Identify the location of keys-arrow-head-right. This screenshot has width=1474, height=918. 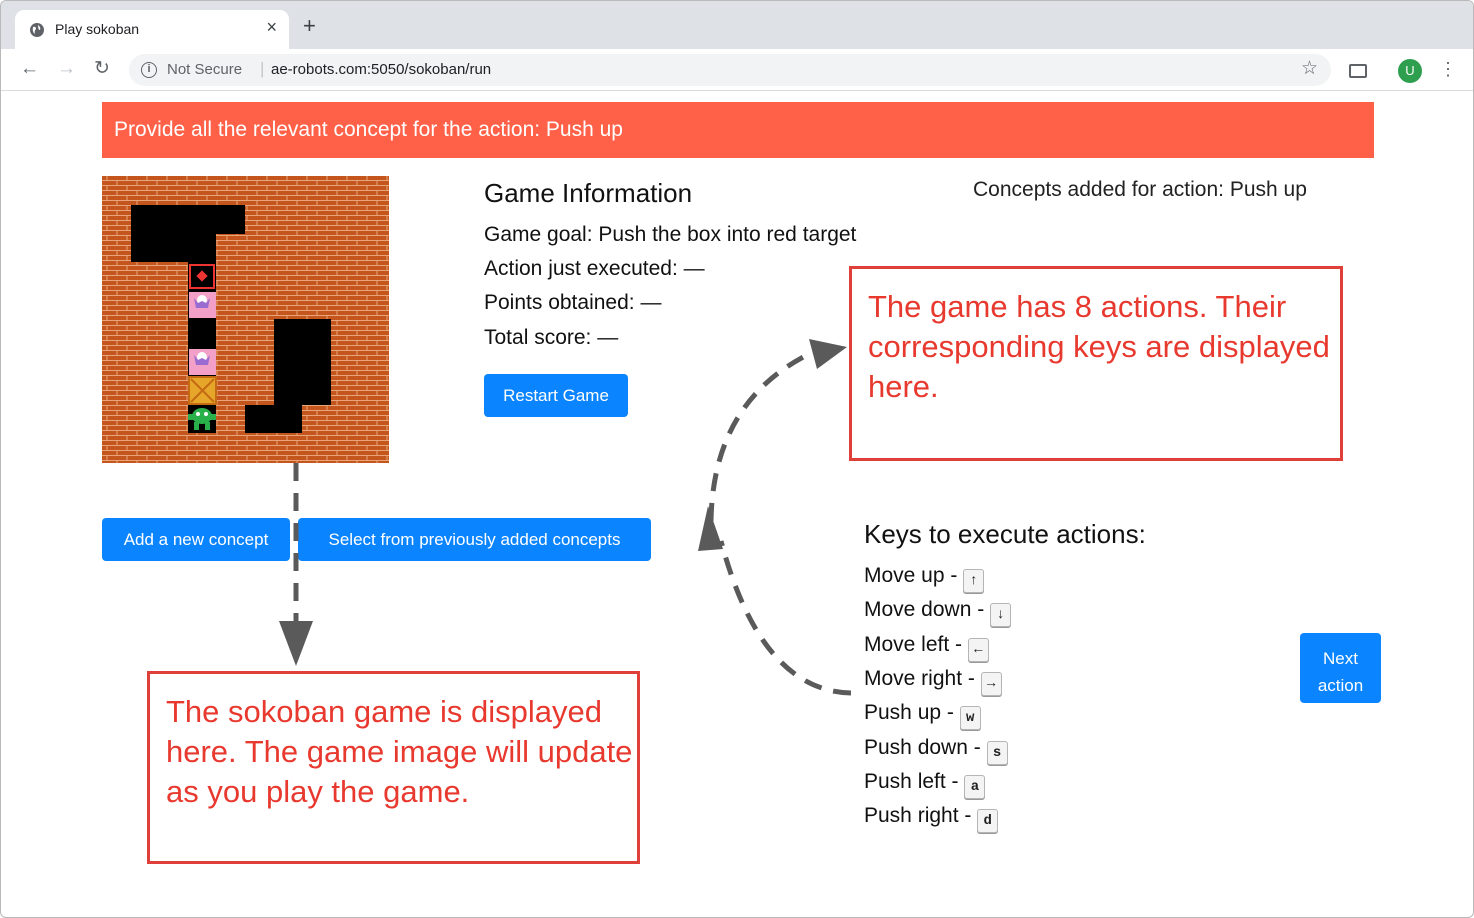
(828, 354).